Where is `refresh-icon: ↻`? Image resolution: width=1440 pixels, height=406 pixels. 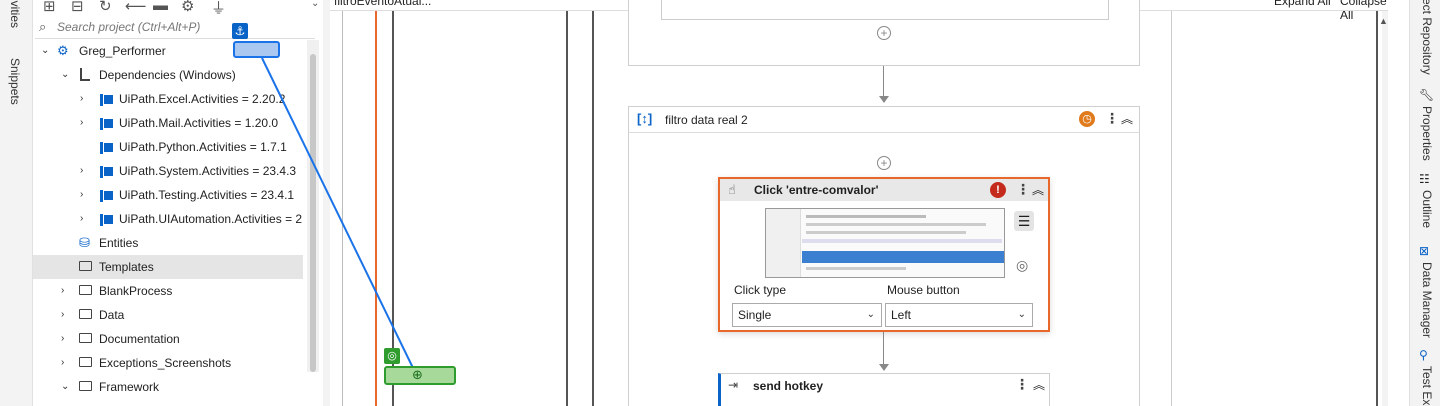 refresh-icon: ↻ is located at coordinates (105, 7).